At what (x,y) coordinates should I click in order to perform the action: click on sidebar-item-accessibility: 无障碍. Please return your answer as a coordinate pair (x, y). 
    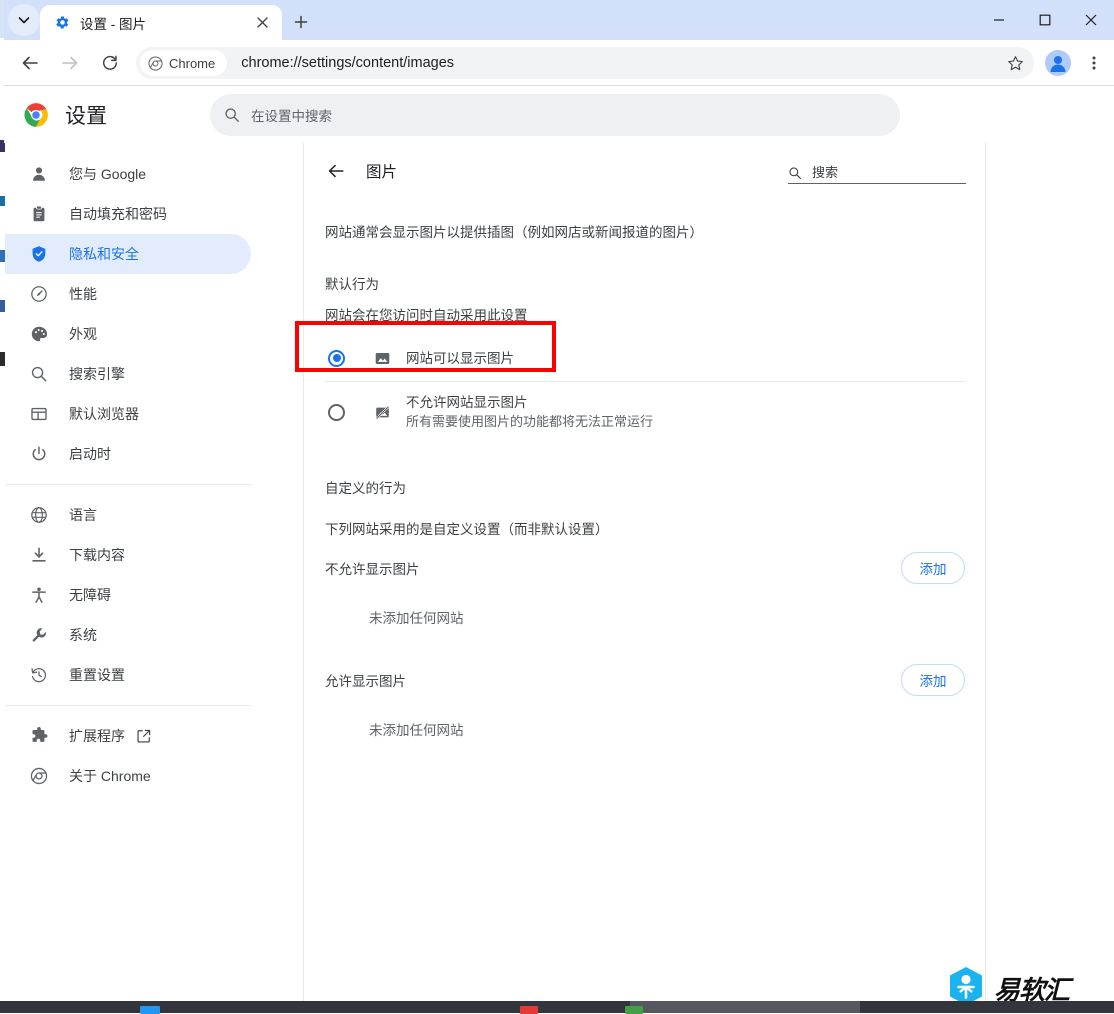
    Looking at the image, I should click on (128, 595).